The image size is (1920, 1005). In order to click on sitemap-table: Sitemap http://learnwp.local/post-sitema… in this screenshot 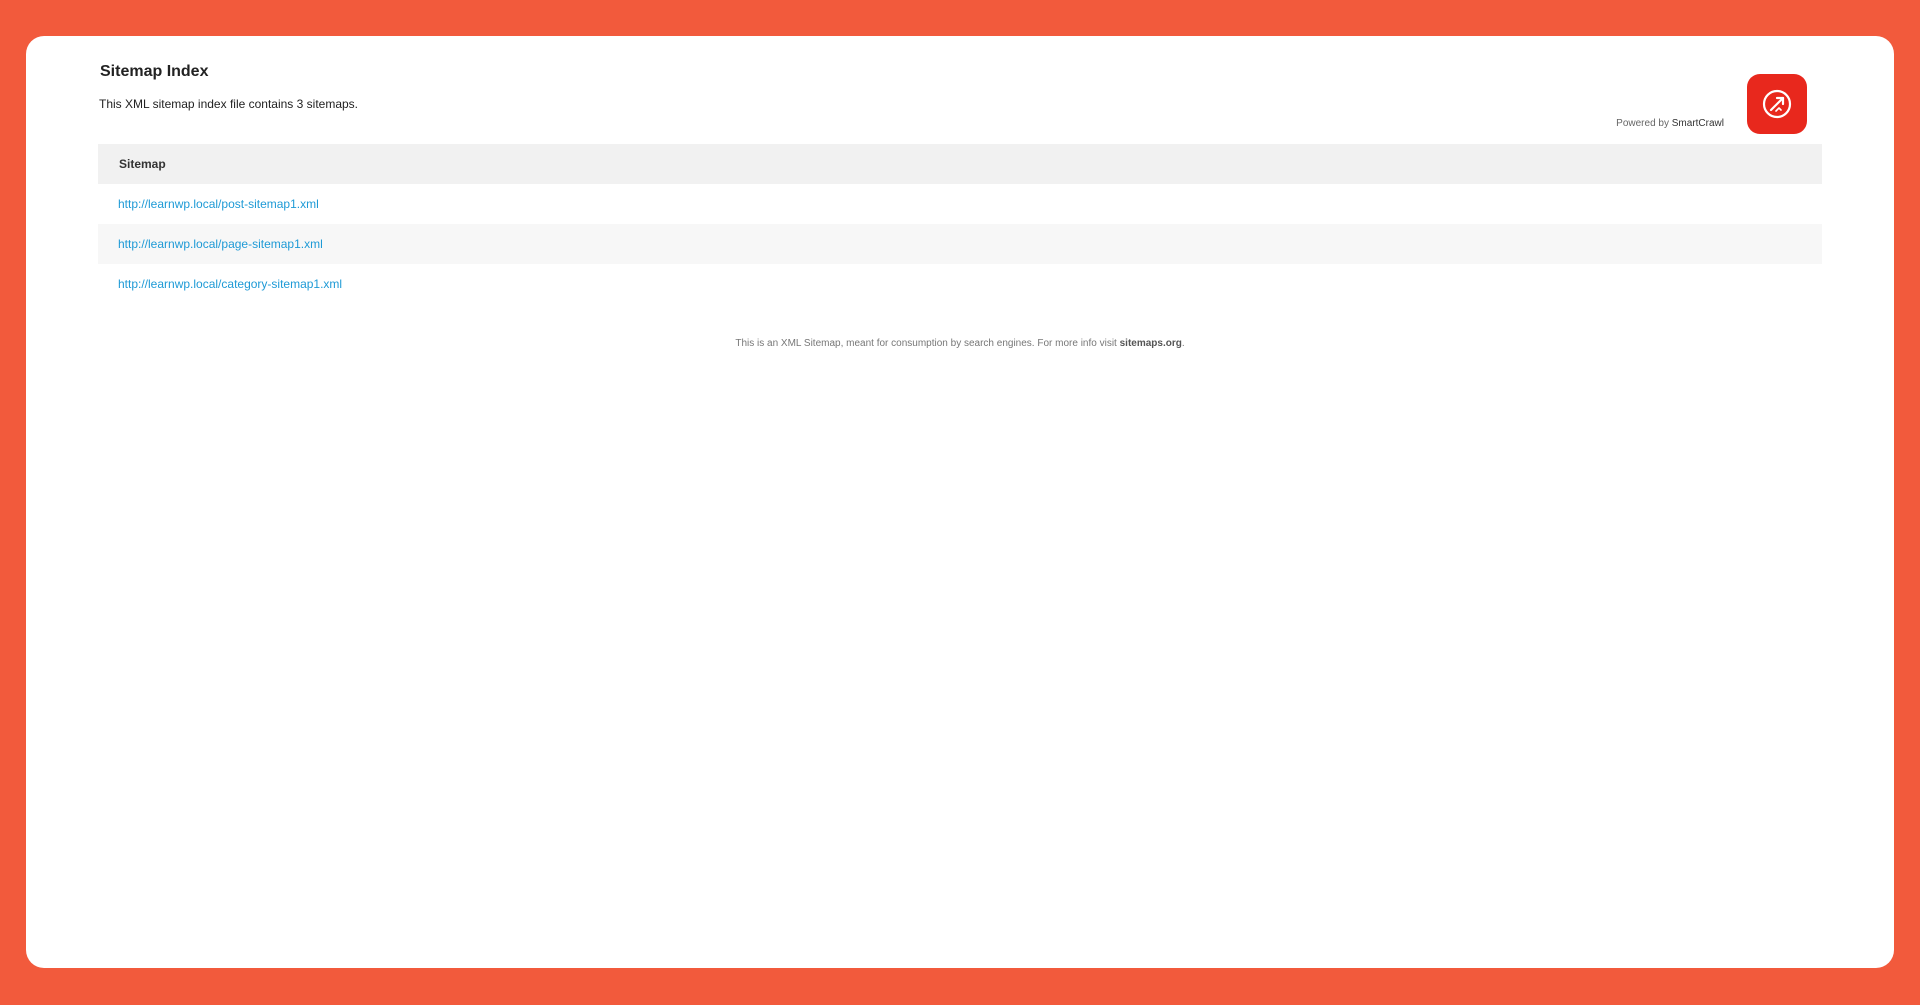, I will do `click(960, 224)`.